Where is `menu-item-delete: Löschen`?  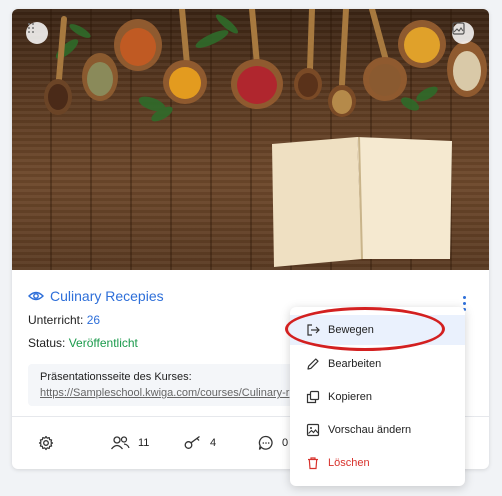
menu-item-delete: Löschen is located at coordinates (377, 463).